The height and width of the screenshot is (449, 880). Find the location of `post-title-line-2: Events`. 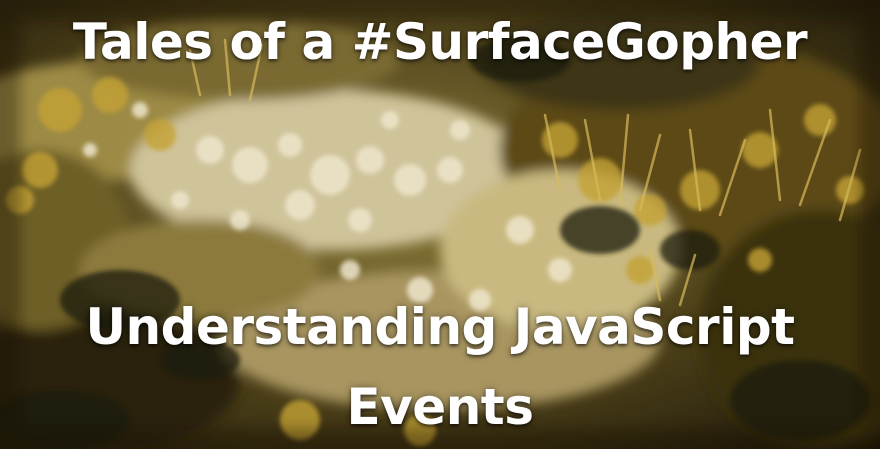

post-title-line-2: Events is located at coordinates (440, 407).